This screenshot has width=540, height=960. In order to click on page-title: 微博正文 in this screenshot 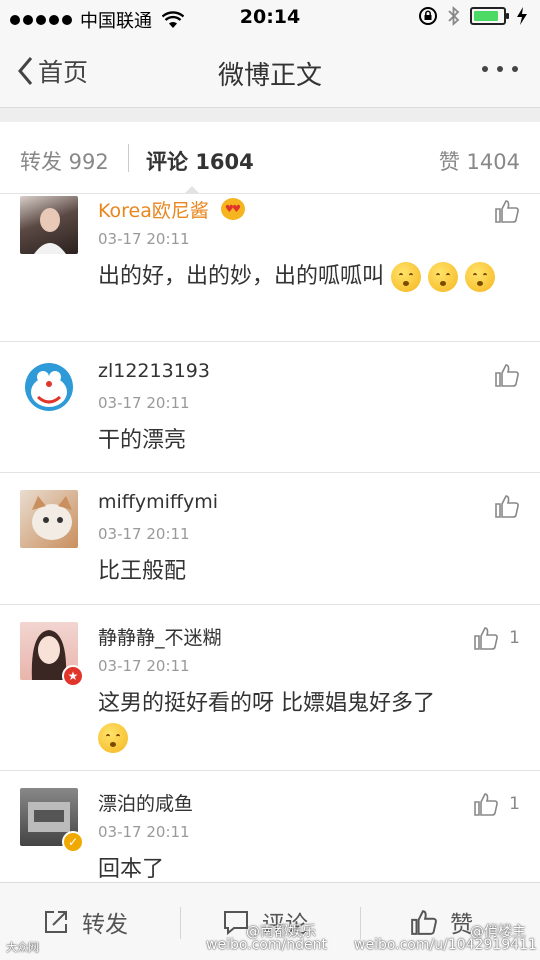, I will do `click(269, 76)`.